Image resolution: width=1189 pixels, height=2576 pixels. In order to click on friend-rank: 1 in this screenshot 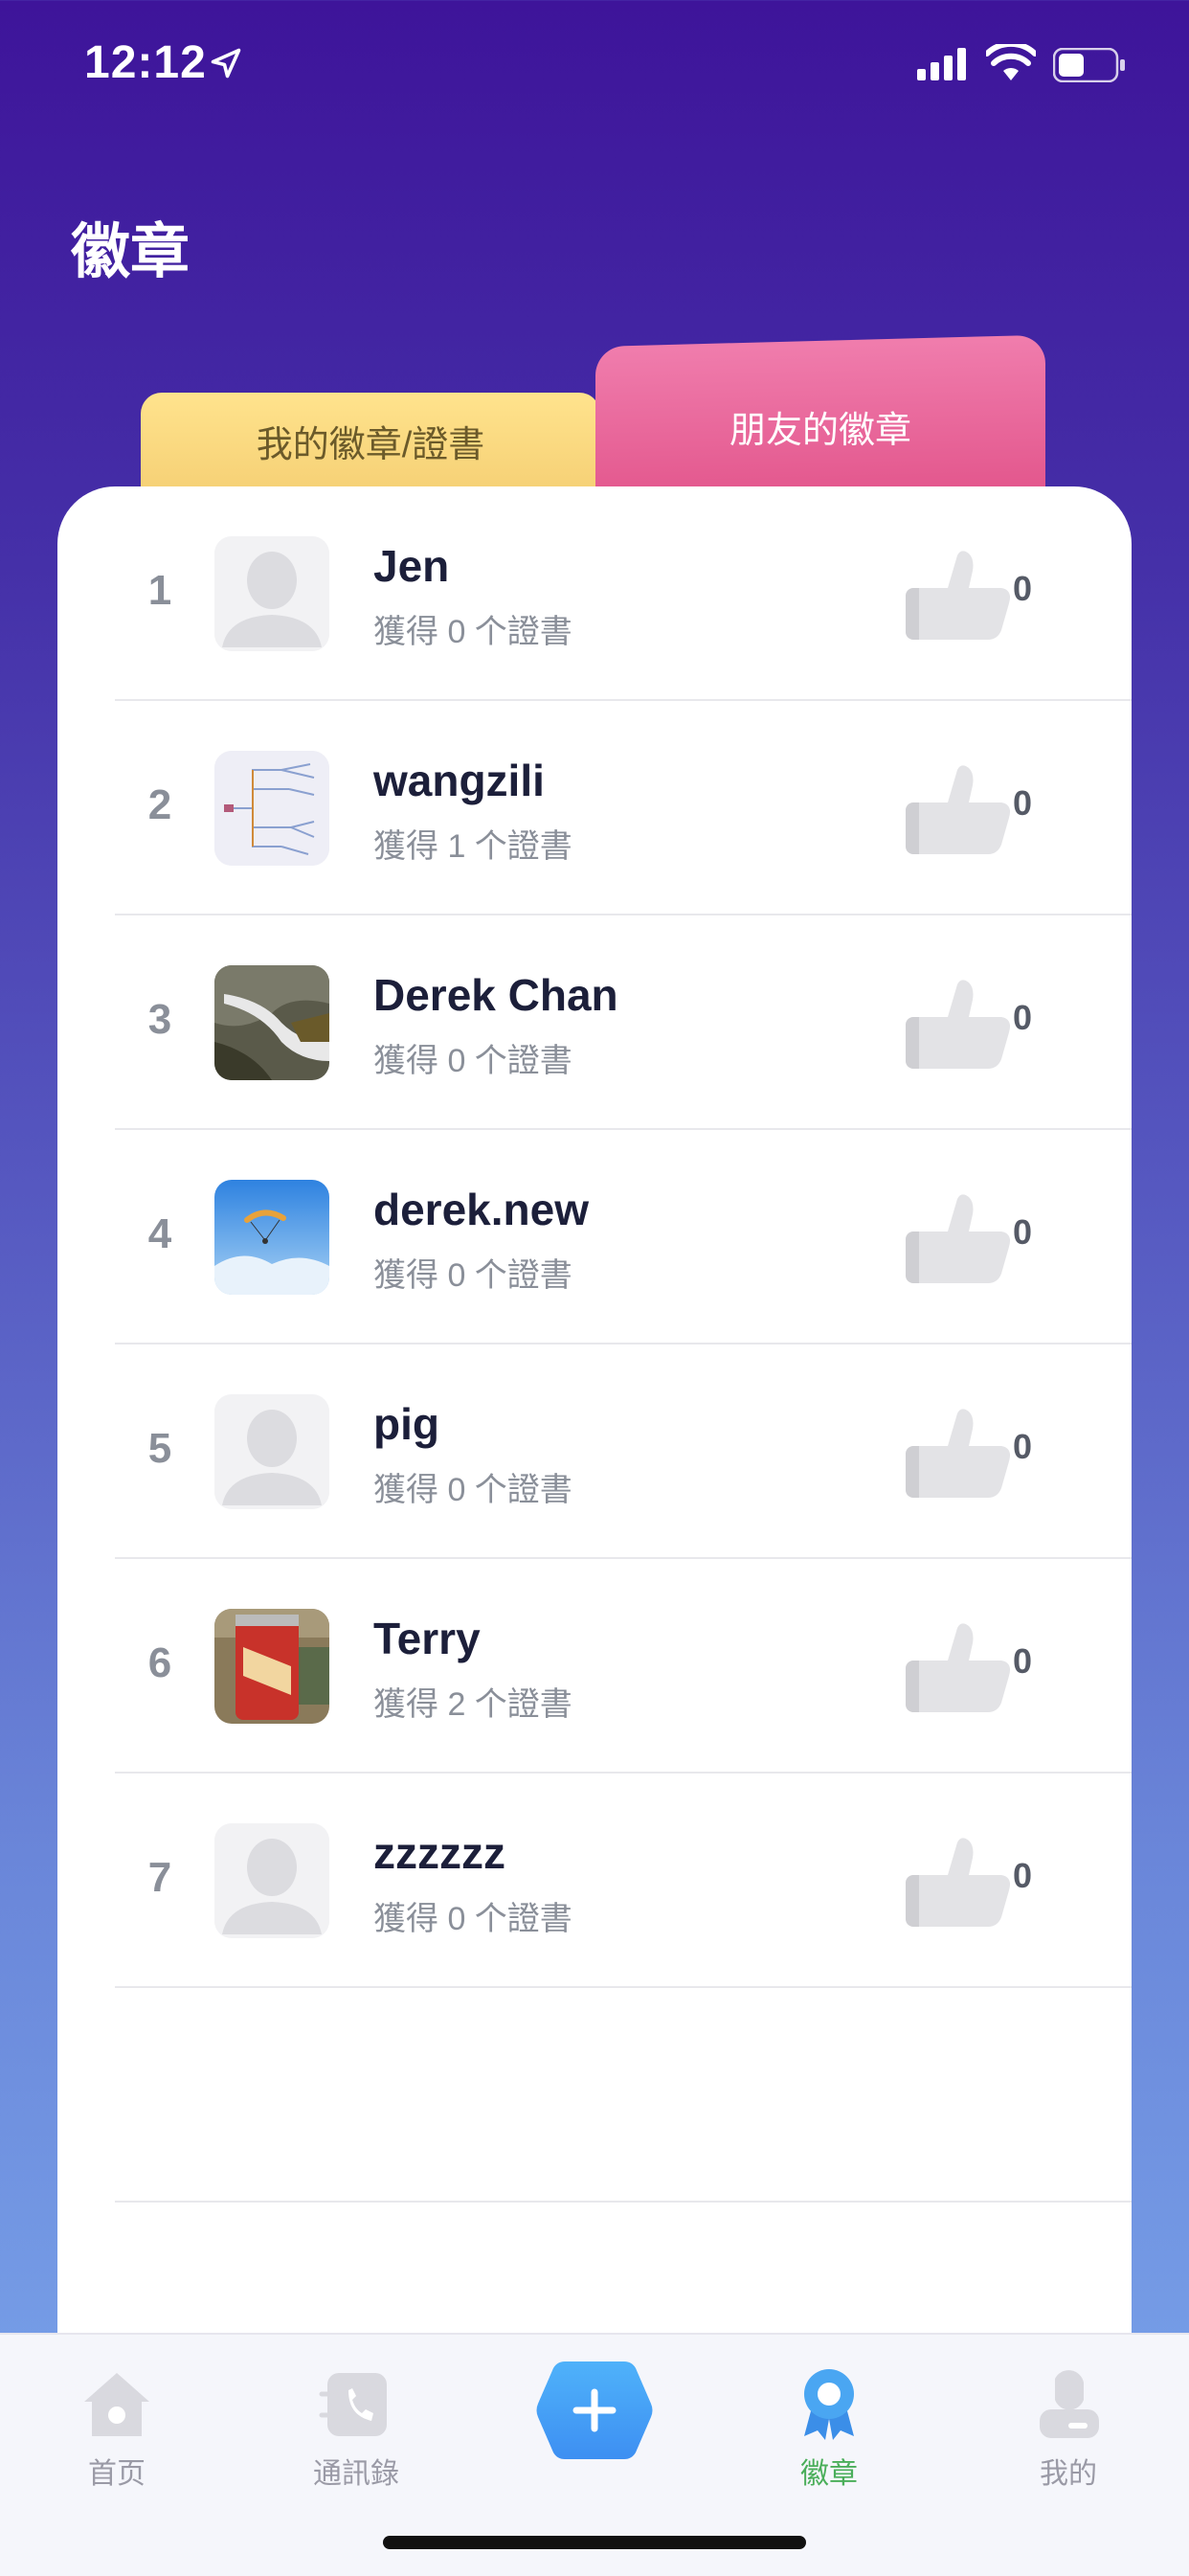, I will do `click(159, 590)`.